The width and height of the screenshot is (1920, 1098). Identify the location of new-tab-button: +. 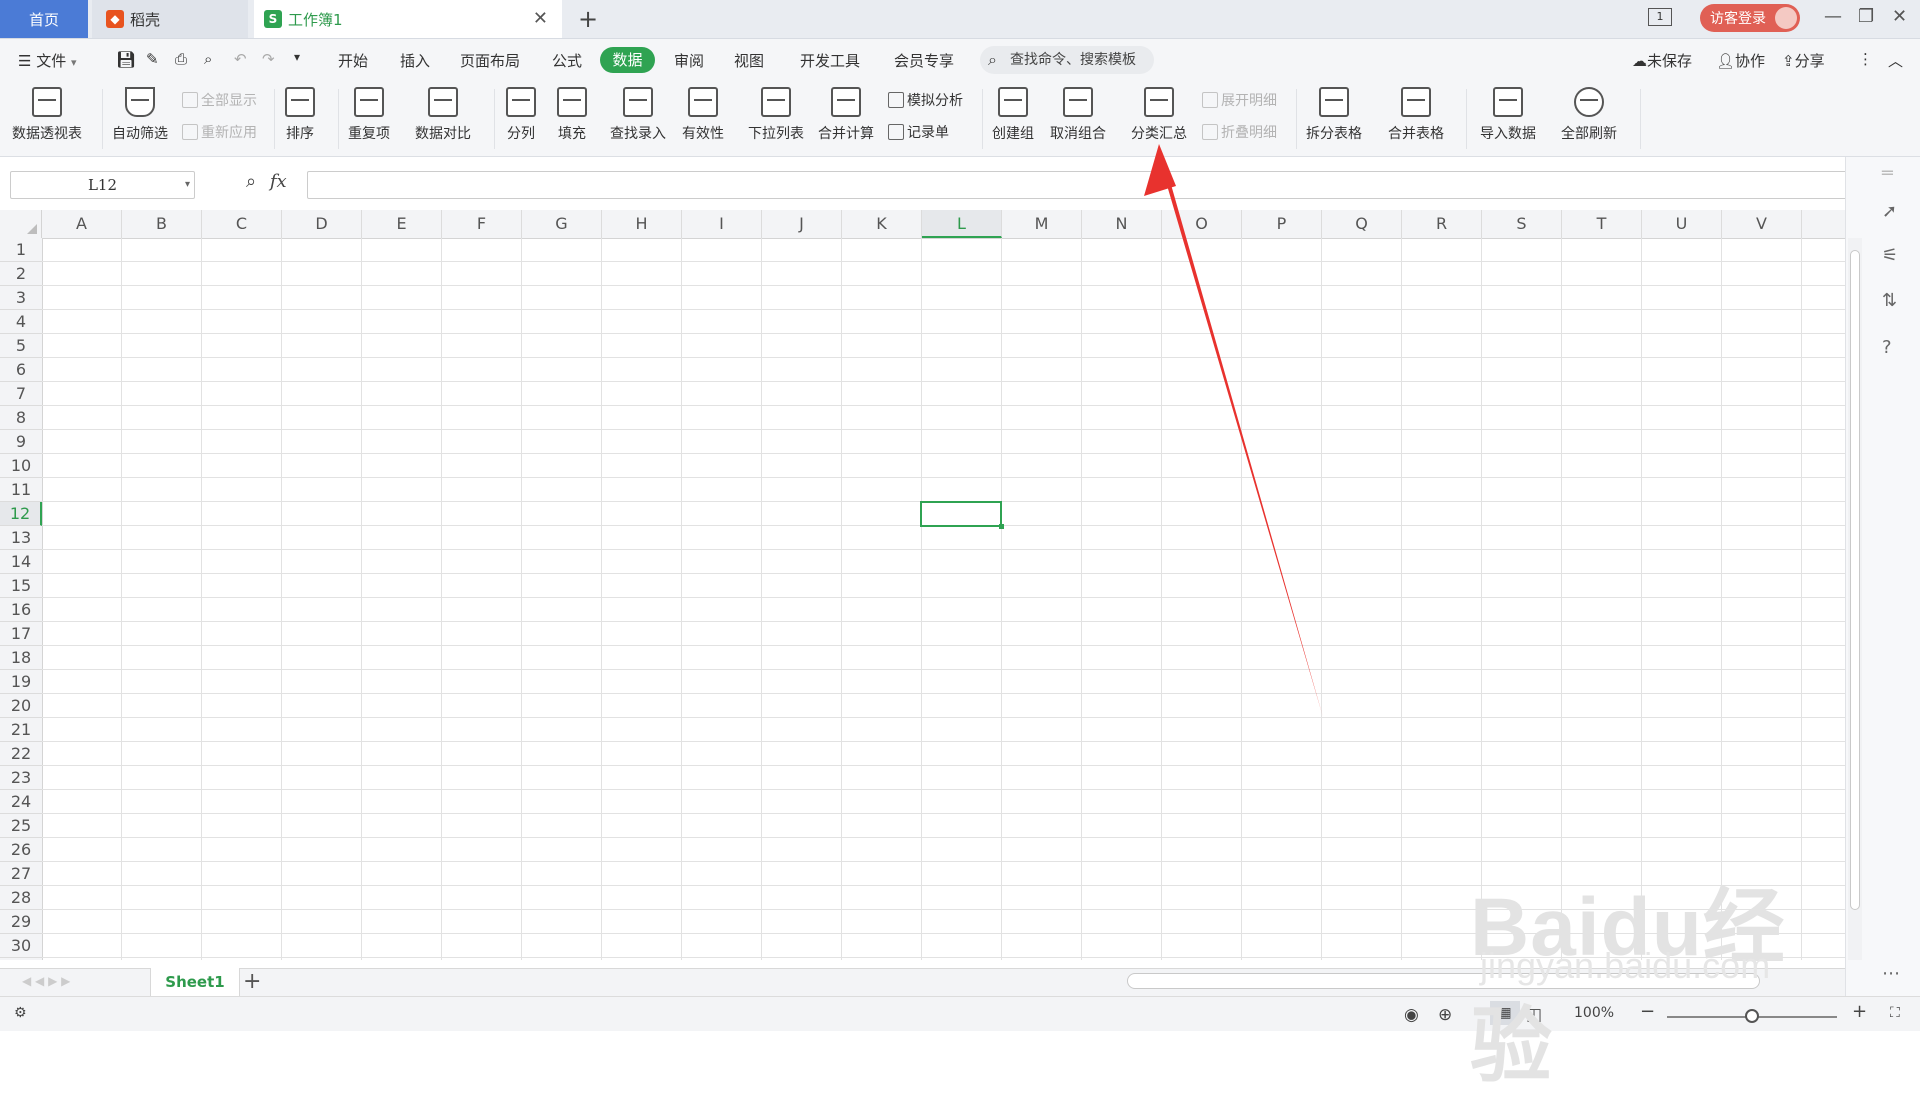
(588, 19).